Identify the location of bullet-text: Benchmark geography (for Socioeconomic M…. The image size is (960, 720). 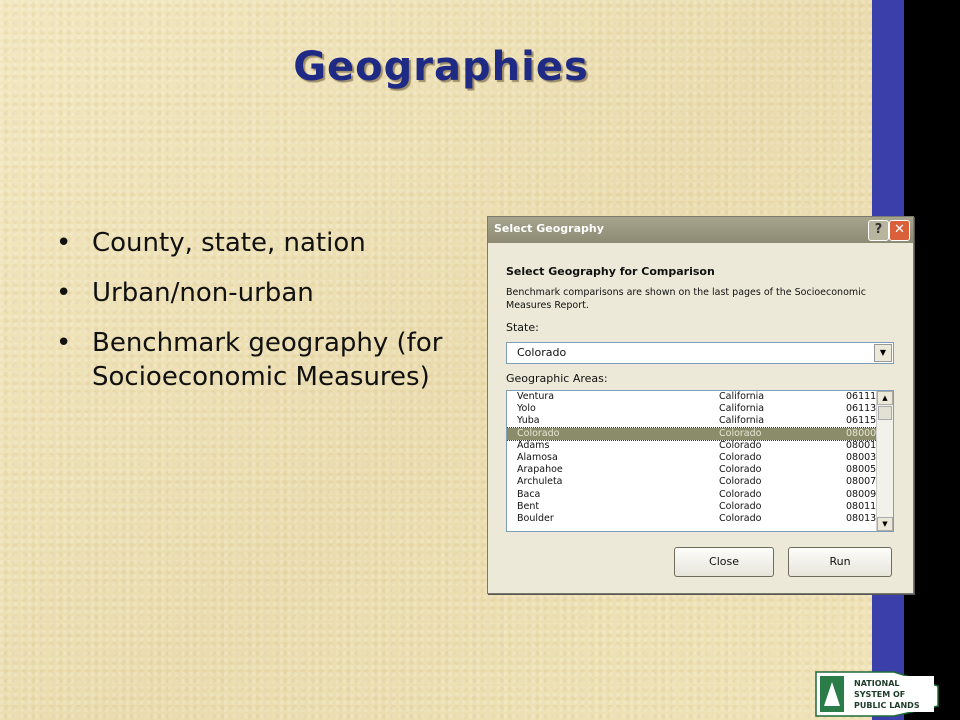
(267, 360).